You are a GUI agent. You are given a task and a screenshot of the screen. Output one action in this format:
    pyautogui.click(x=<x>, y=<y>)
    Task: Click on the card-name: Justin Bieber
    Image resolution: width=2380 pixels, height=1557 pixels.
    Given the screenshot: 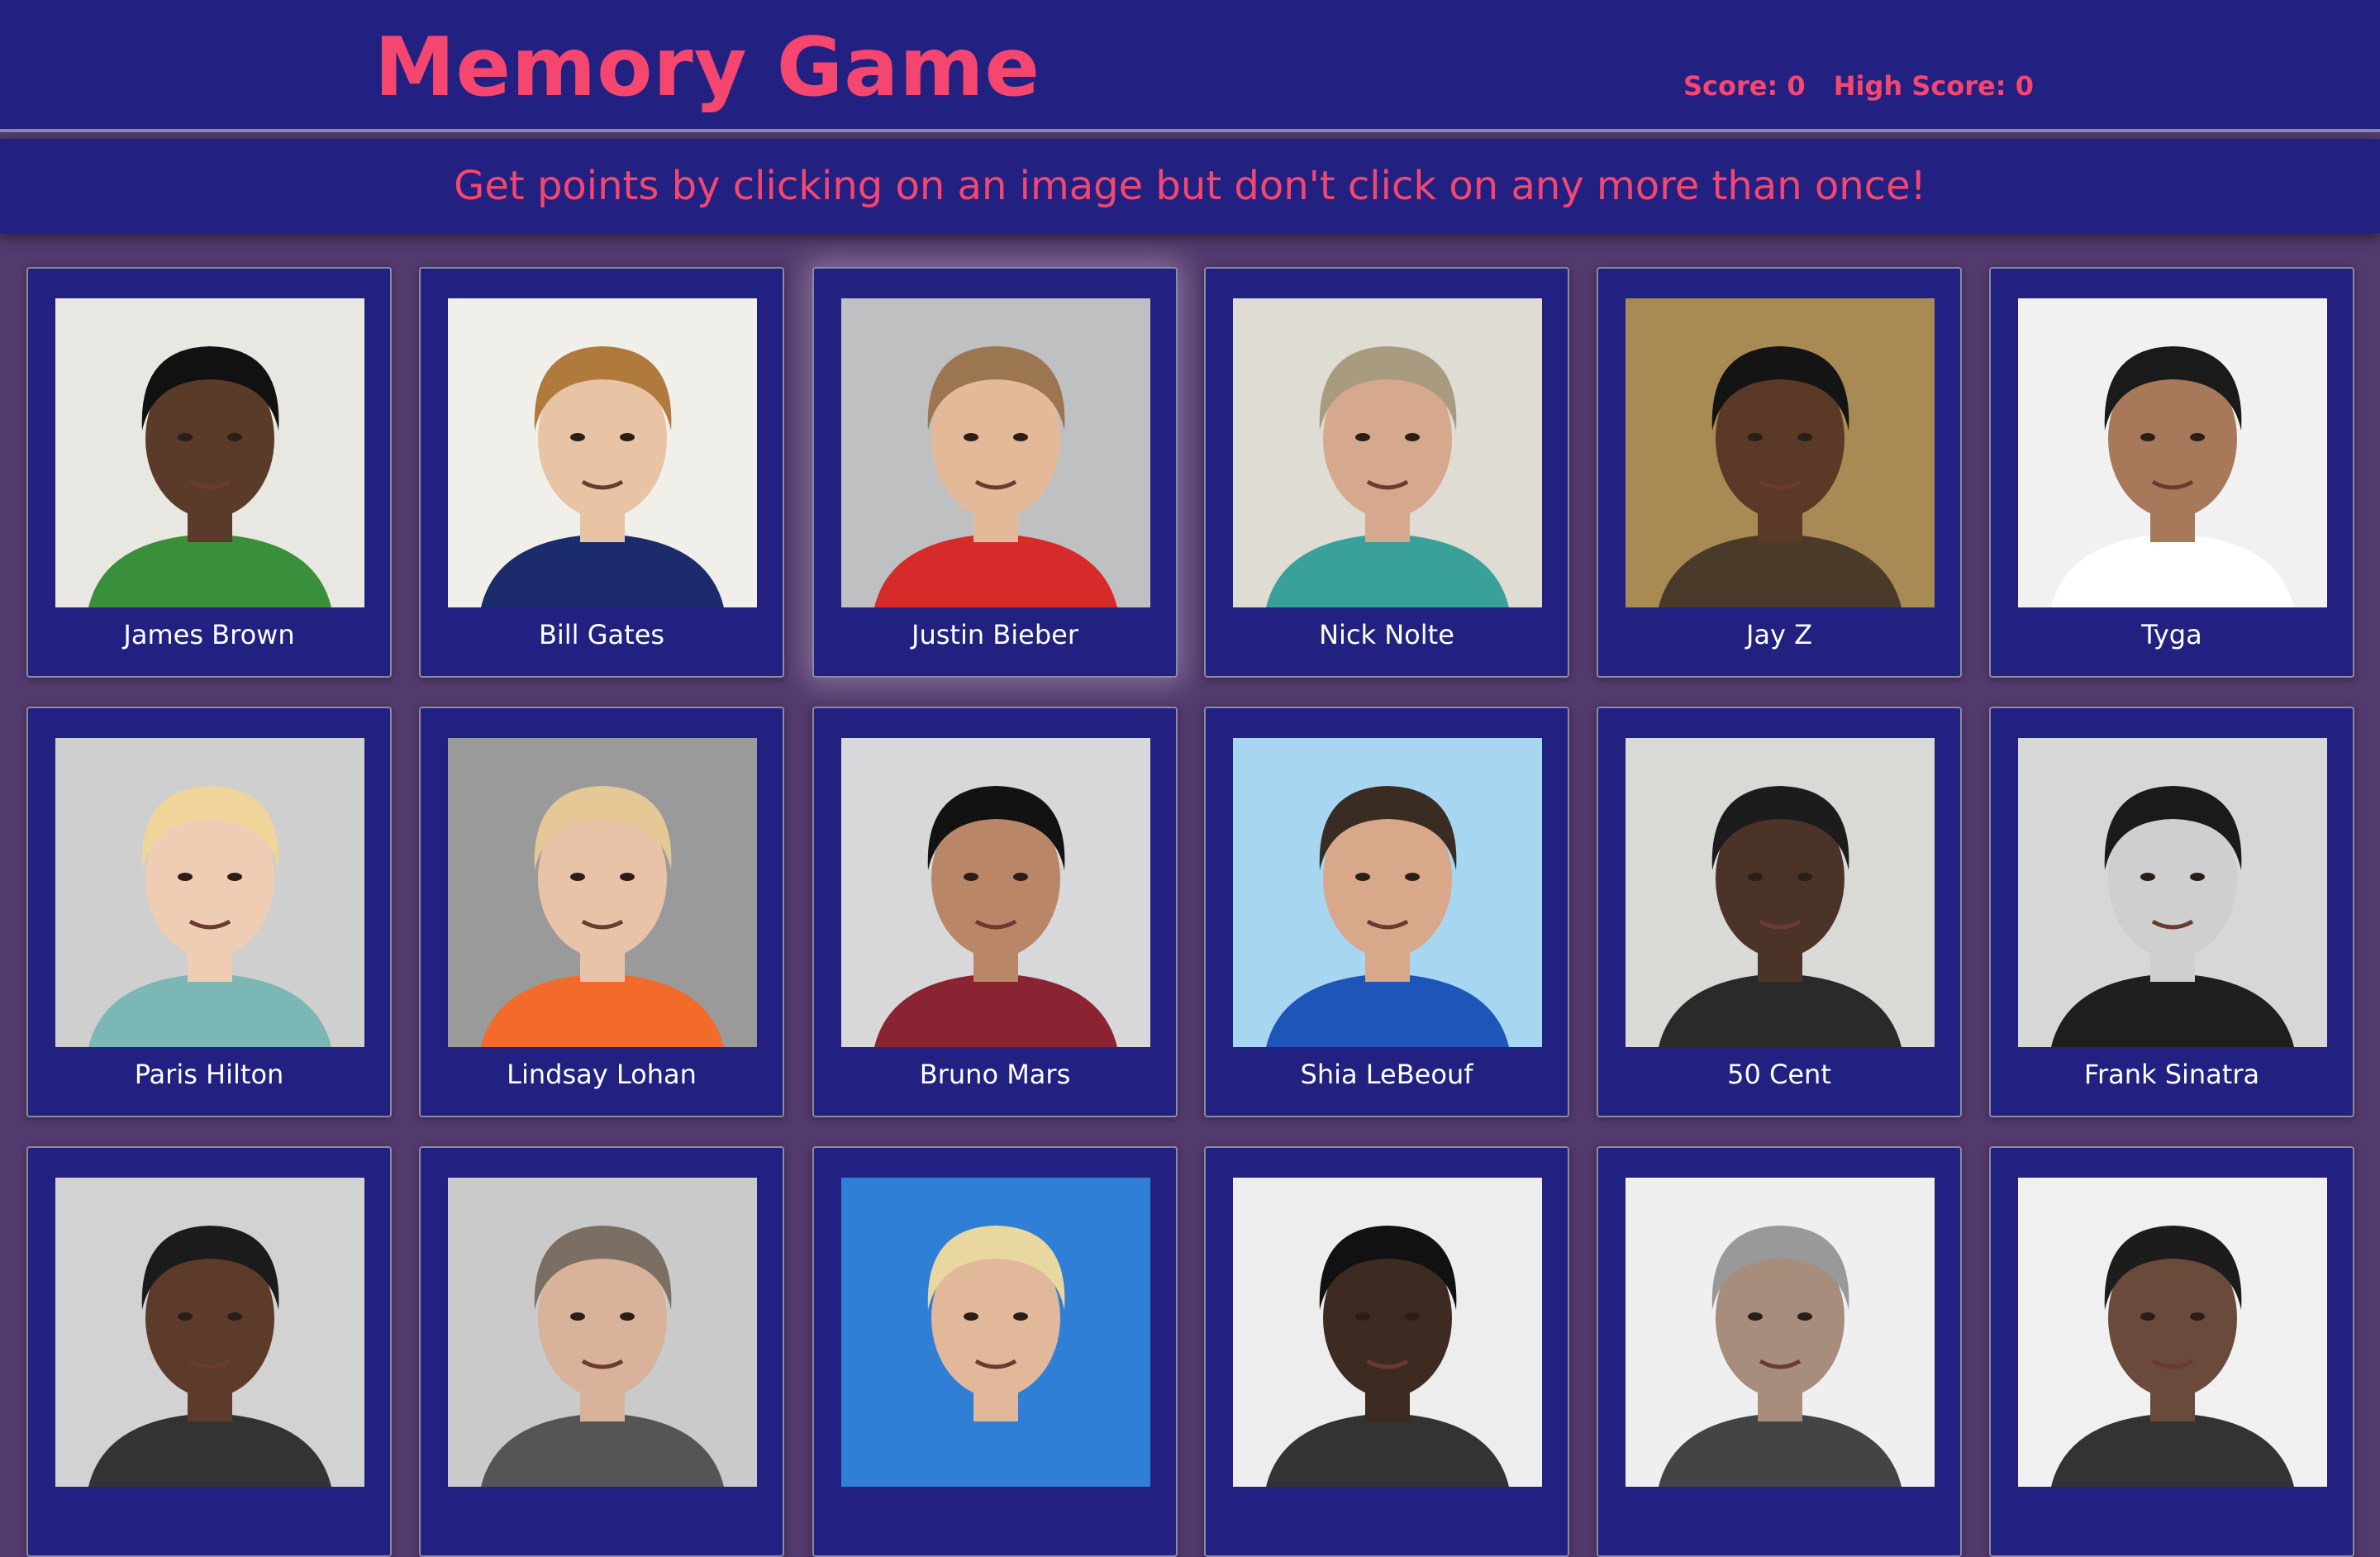 What is the action you would take?
    pyautogui.click(x=995, y=634)
    